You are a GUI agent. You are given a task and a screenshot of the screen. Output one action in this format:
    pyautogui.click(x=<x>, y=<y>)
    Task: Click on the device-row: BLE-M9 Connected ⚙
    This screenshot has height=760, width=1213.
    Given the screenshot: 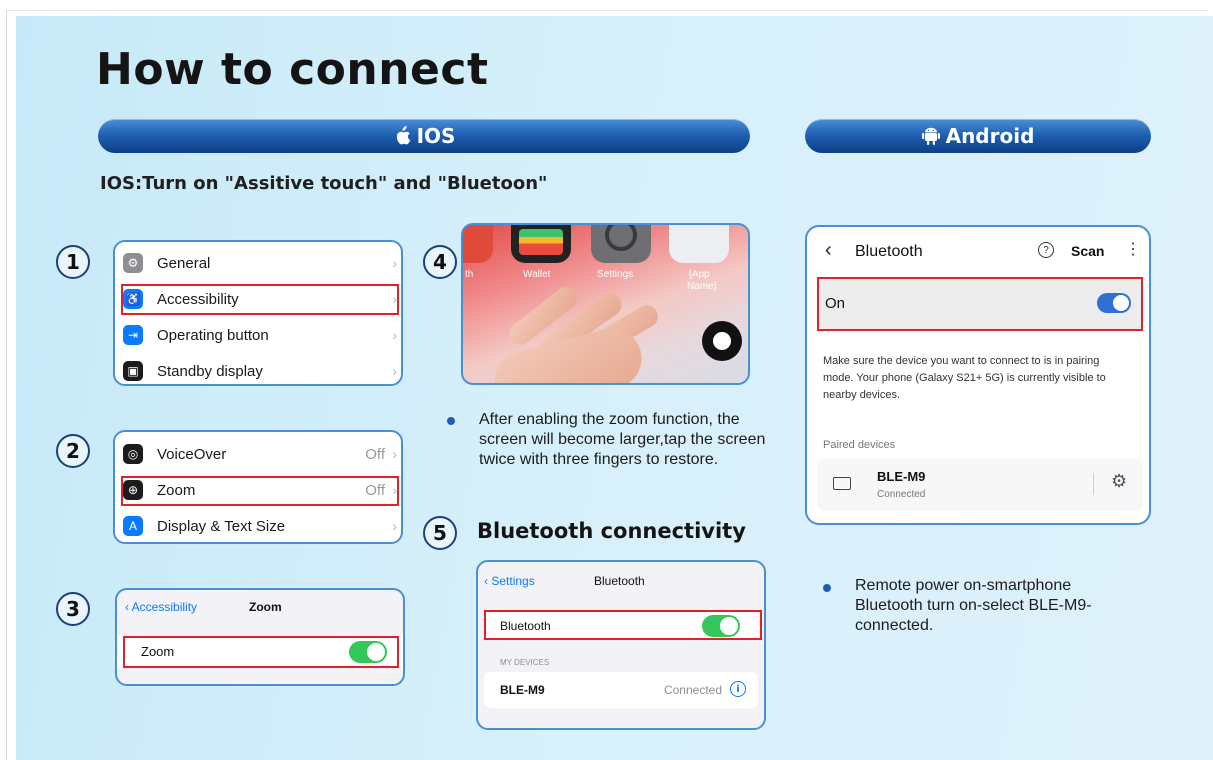 What is the action you would take?
    pyautogui.click(x=980, y=485)
    